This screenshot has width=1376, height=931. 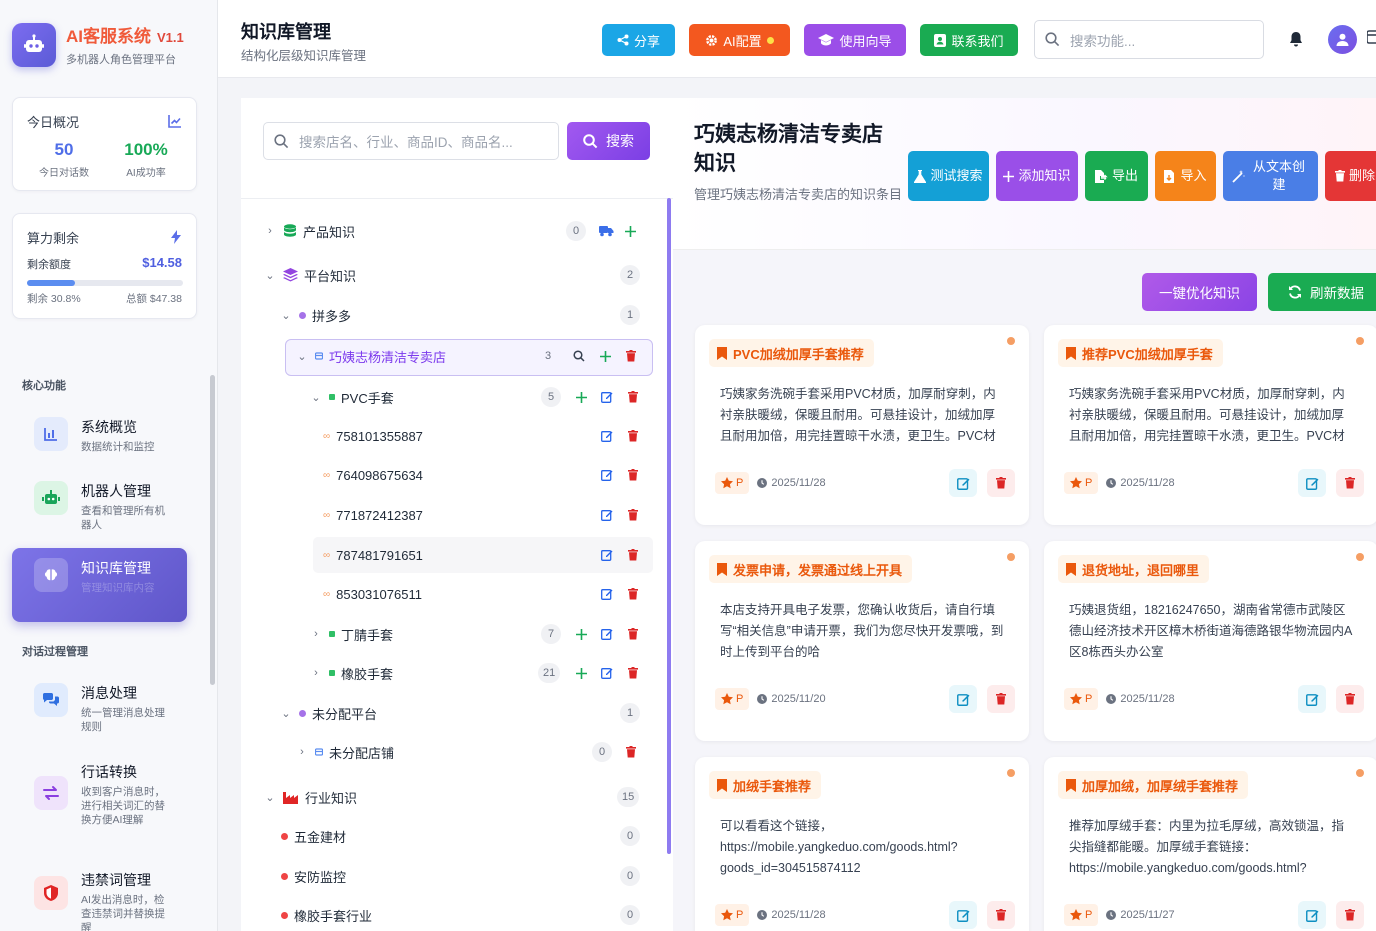 What do you see at coordinates (1371, 39) in the screenshot?
I see `overflow-menu-icon` at bounding box center [1371, 39].